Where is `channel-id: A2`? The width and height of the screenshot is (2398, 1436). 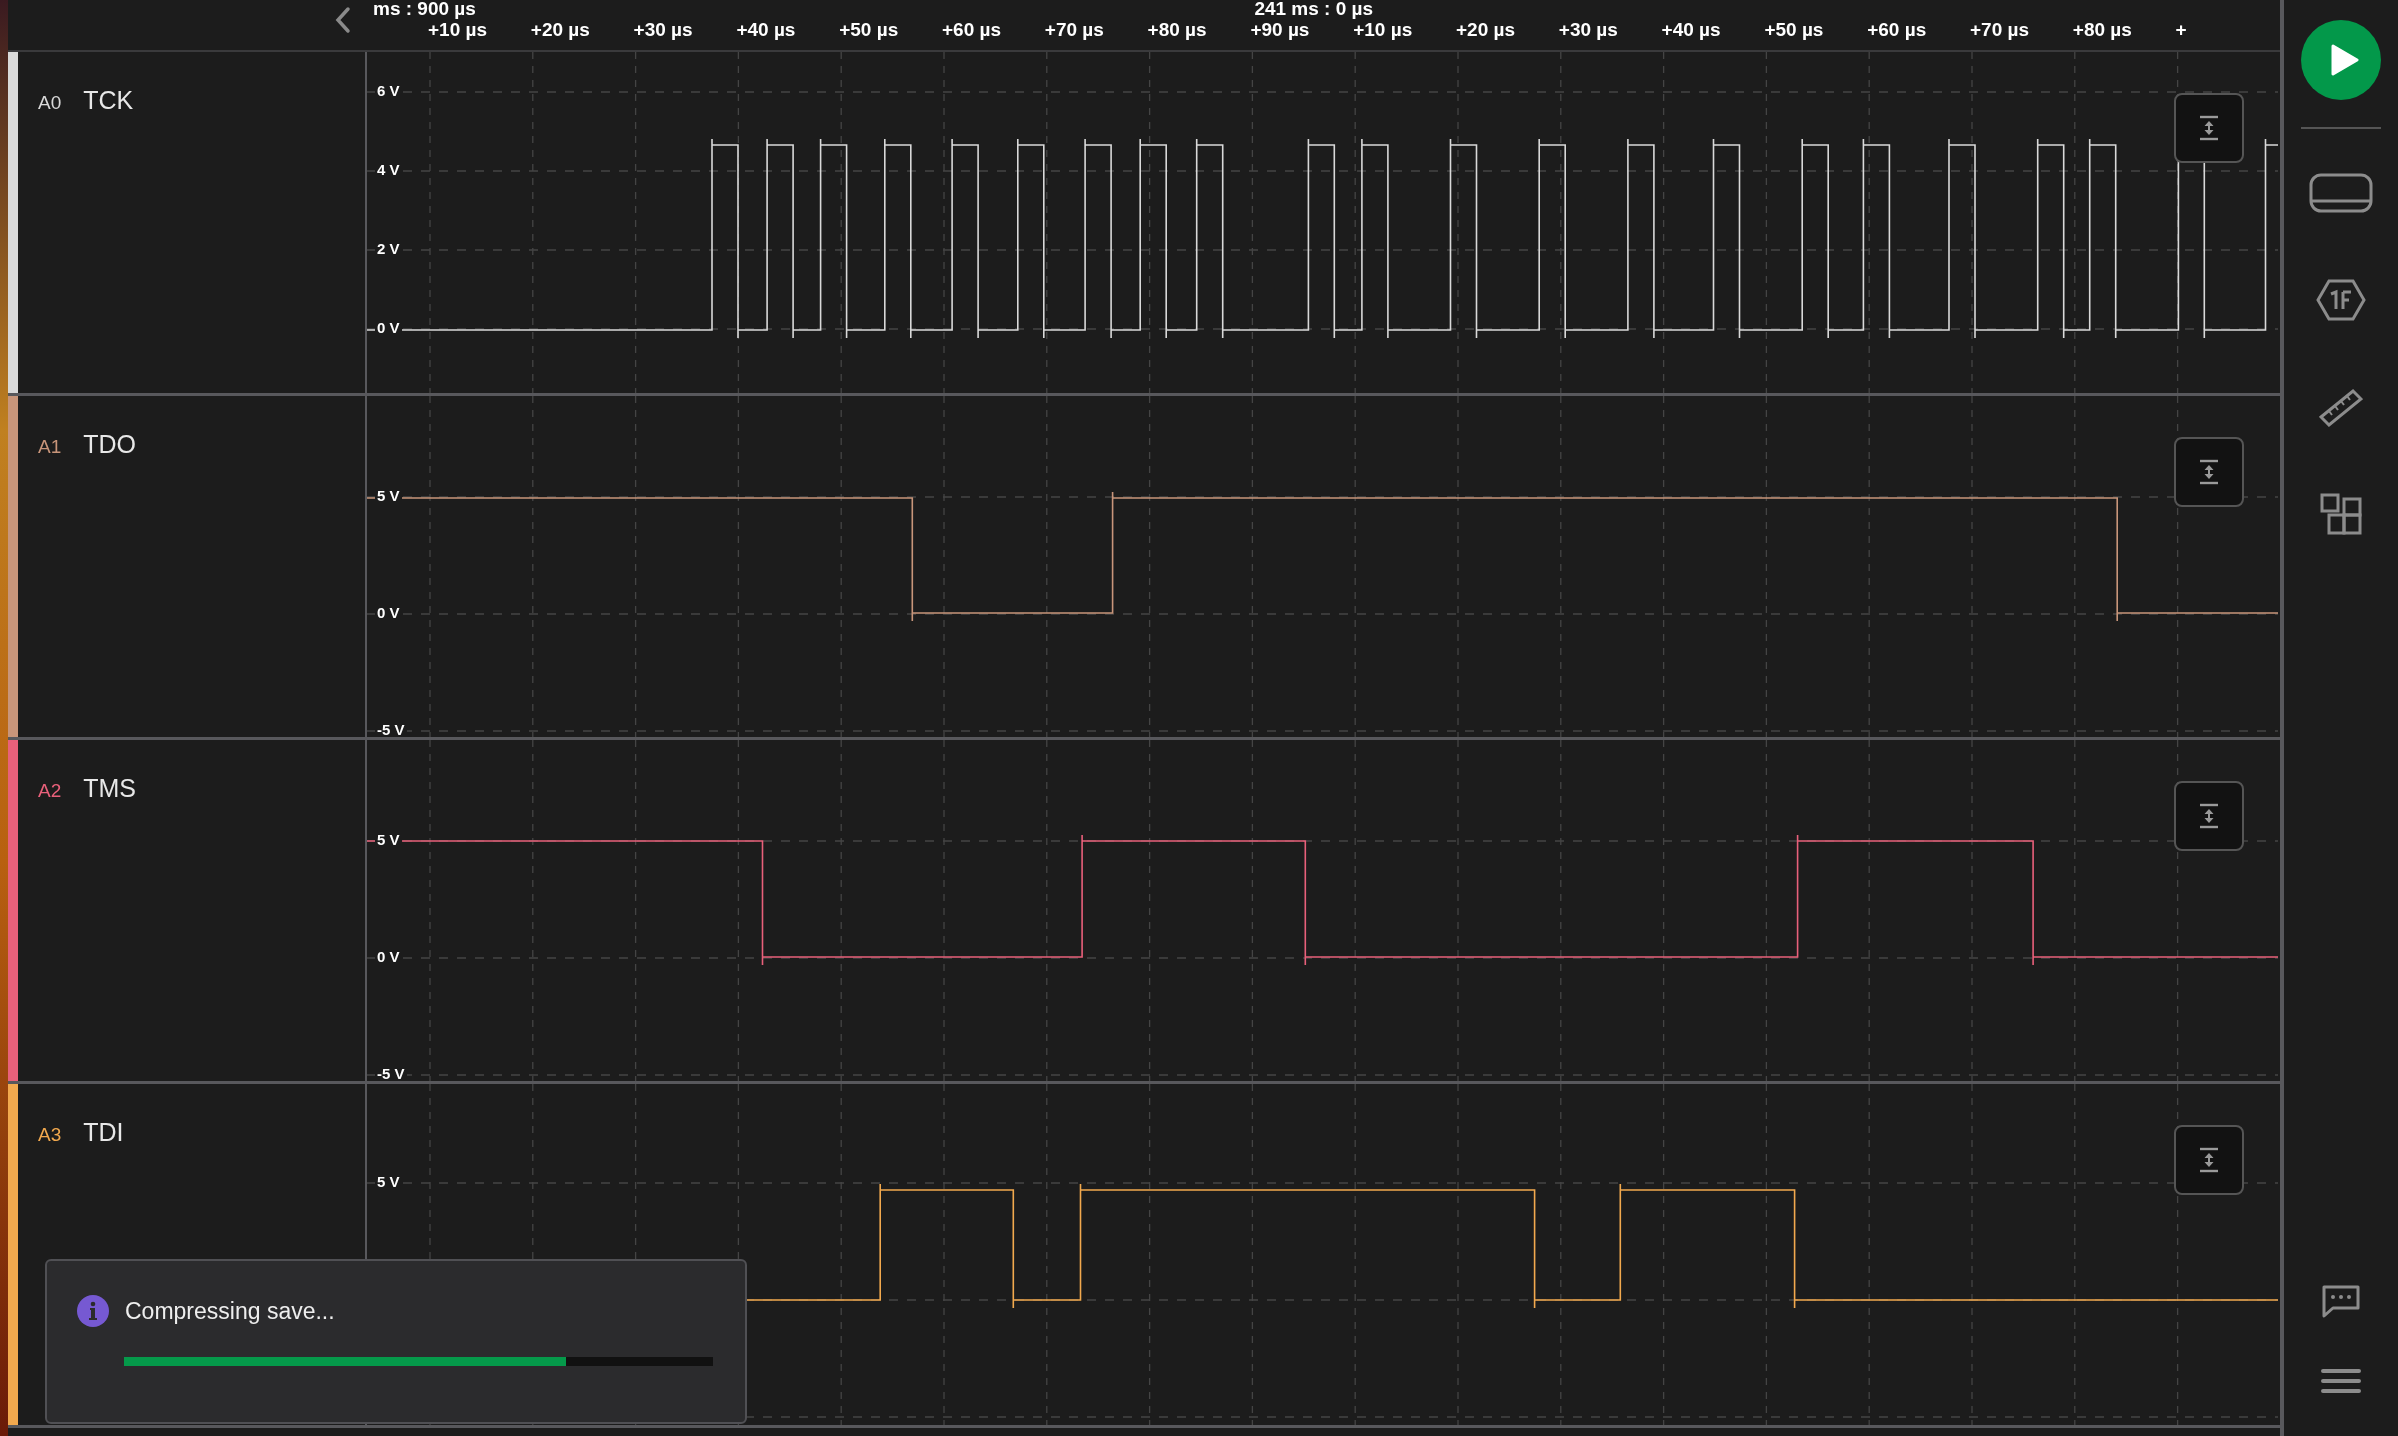 channel-id: A2 is located at coordinates (50, 791).